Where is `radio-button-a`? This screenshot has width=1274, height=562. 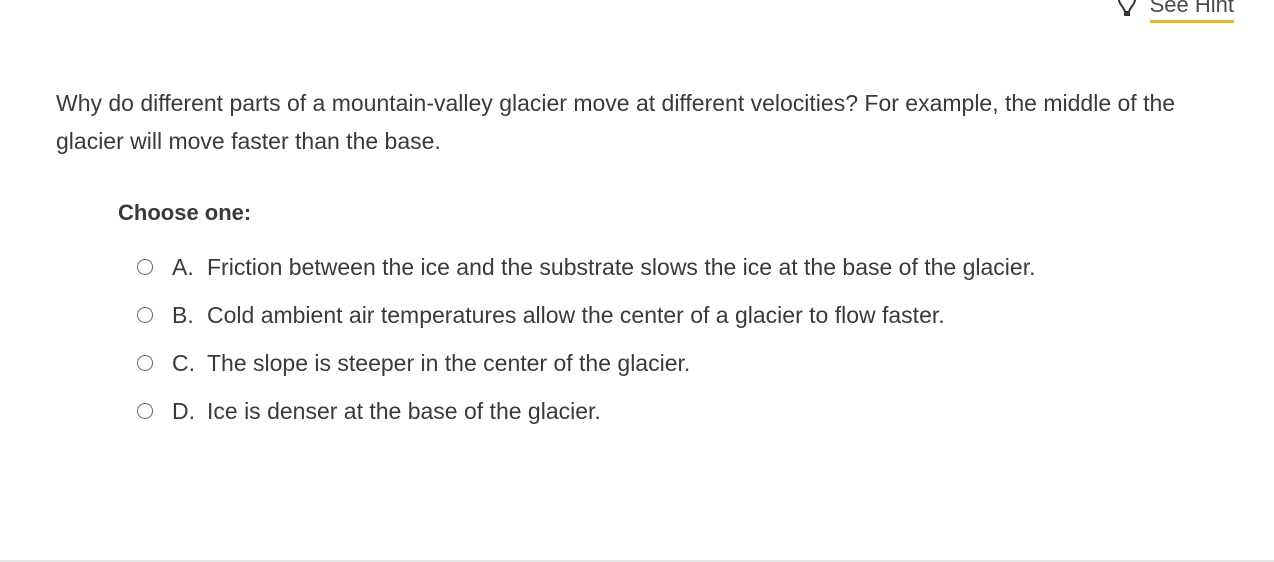 radio-button-a is located at coordinates (145, 267).